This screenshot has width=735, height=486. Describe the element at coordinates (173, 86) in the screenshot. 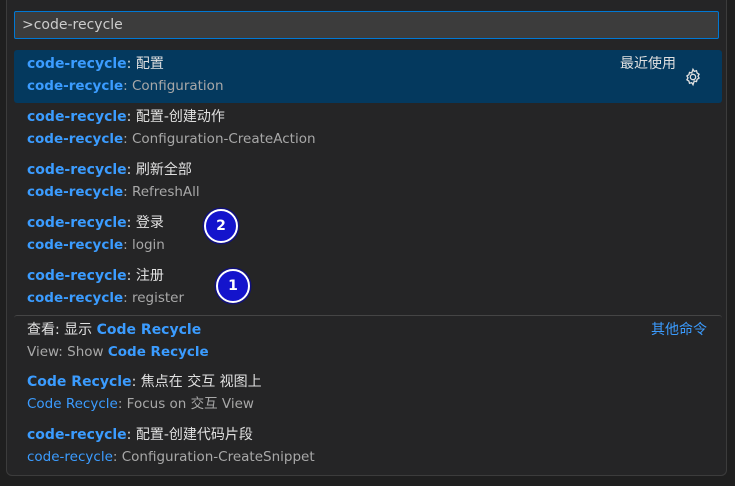

I see `item-desc: : Configuration` at that location.